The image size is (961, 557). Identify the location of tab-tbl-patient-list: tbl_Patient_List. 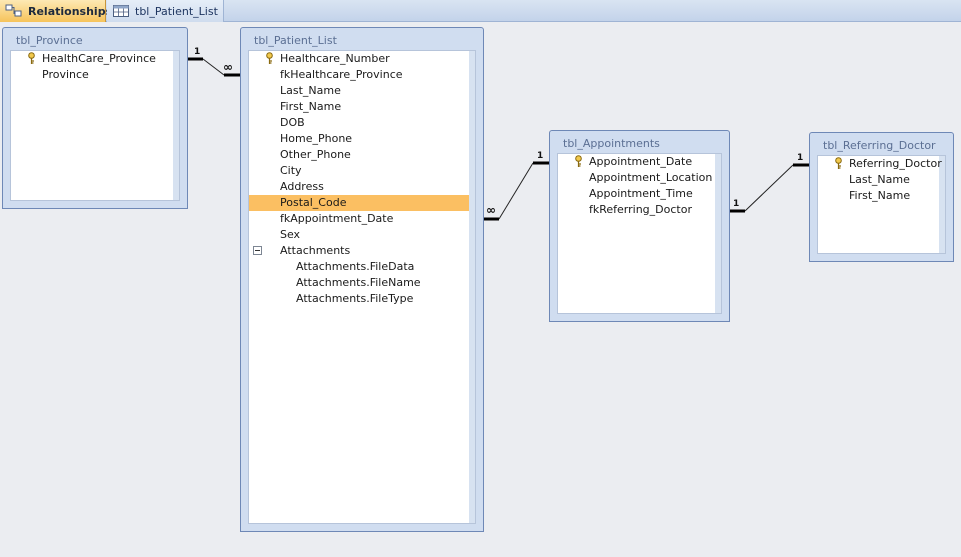
(165, 11).